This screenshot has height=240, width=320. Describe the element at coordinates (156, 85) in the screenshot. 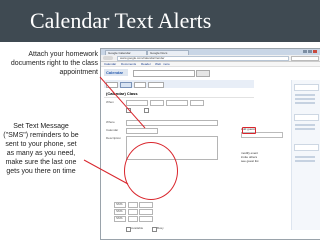

I see `more-actions-button` at that location.